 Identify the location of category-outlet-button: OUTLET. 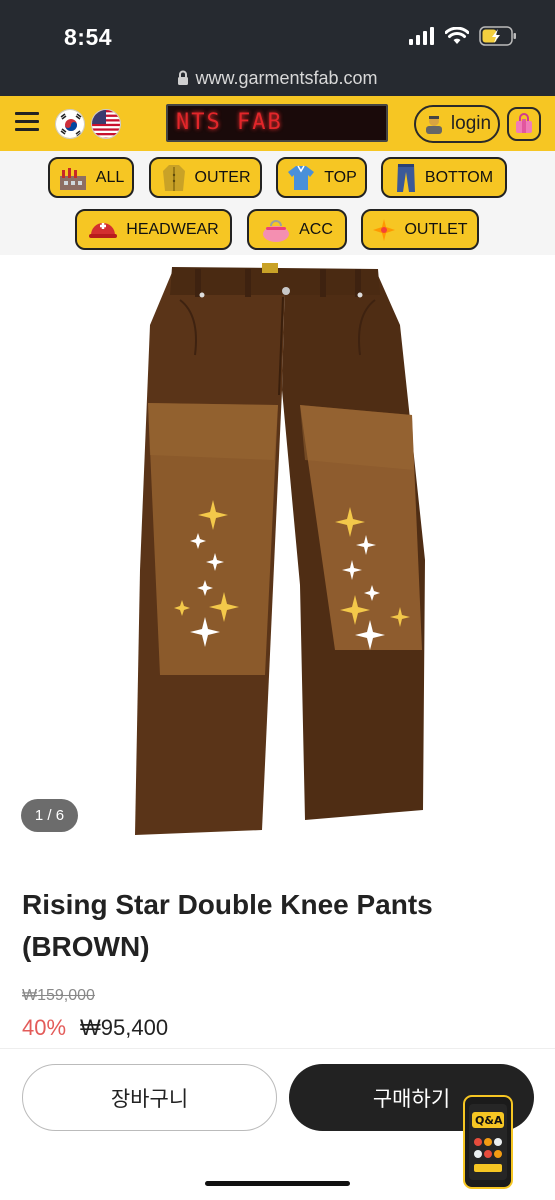
(420, 229).